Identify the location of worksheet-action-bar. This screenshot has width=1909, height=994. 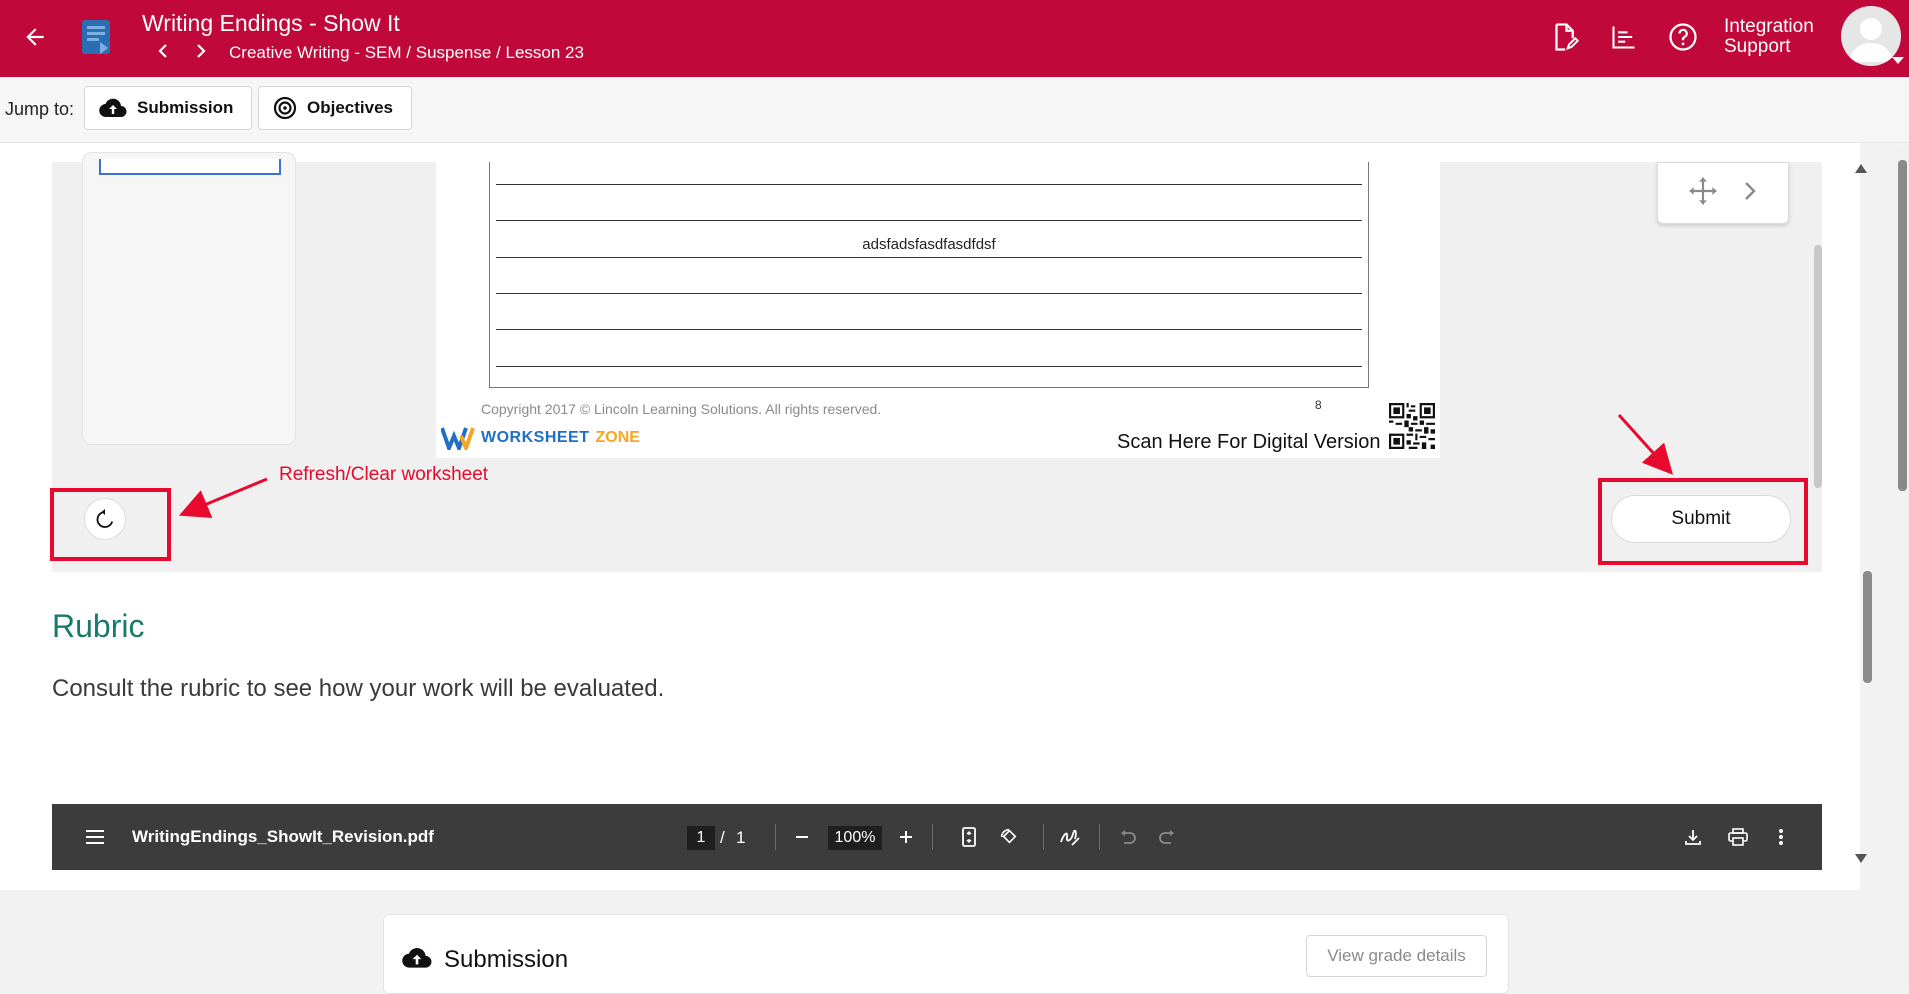
(937, 521).